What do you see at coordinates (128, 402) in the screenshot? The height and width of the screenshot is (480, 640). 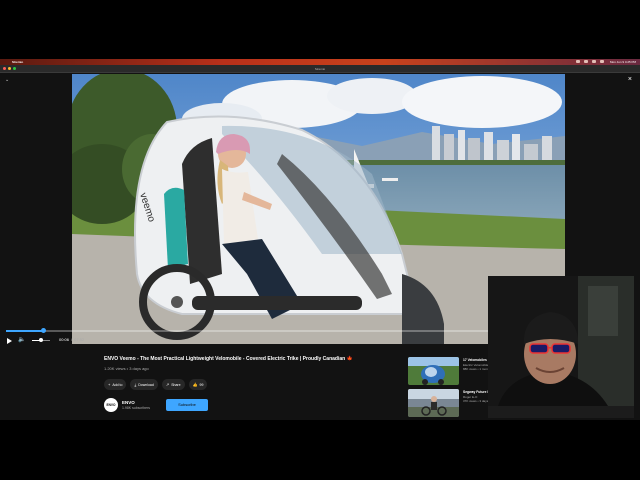 I see `channel-name: ENVO` at bounding box center [128, 402].